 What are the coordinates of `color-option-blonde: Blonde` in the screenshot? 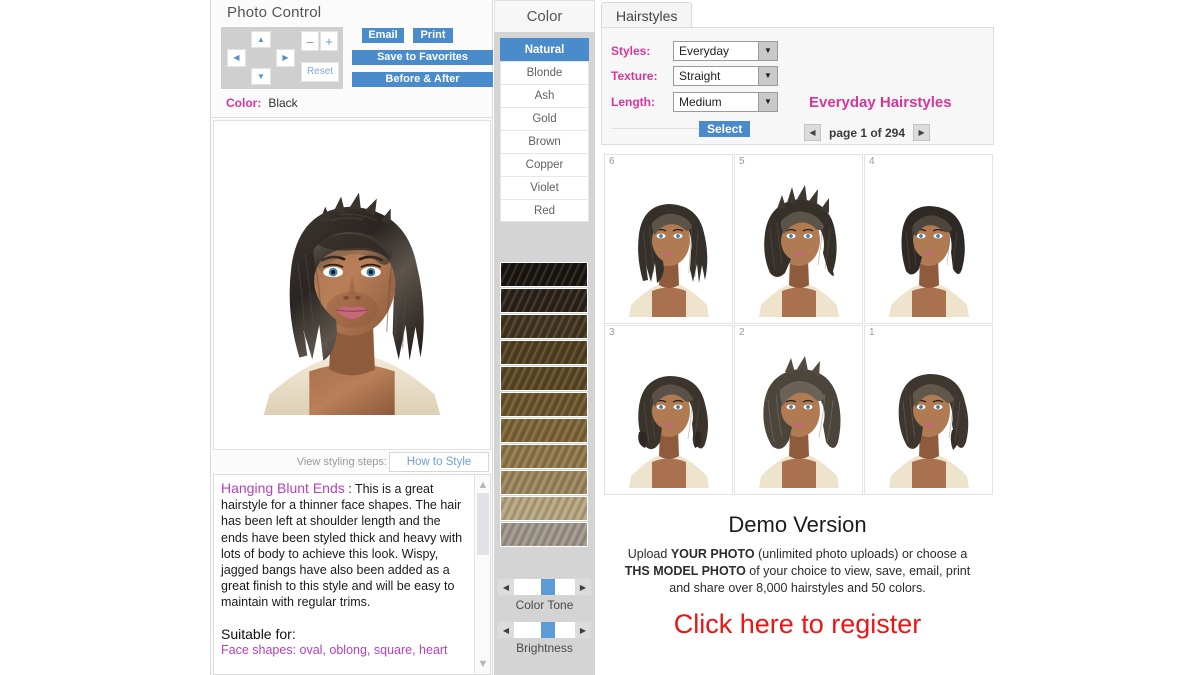 It's located at (544, 72).